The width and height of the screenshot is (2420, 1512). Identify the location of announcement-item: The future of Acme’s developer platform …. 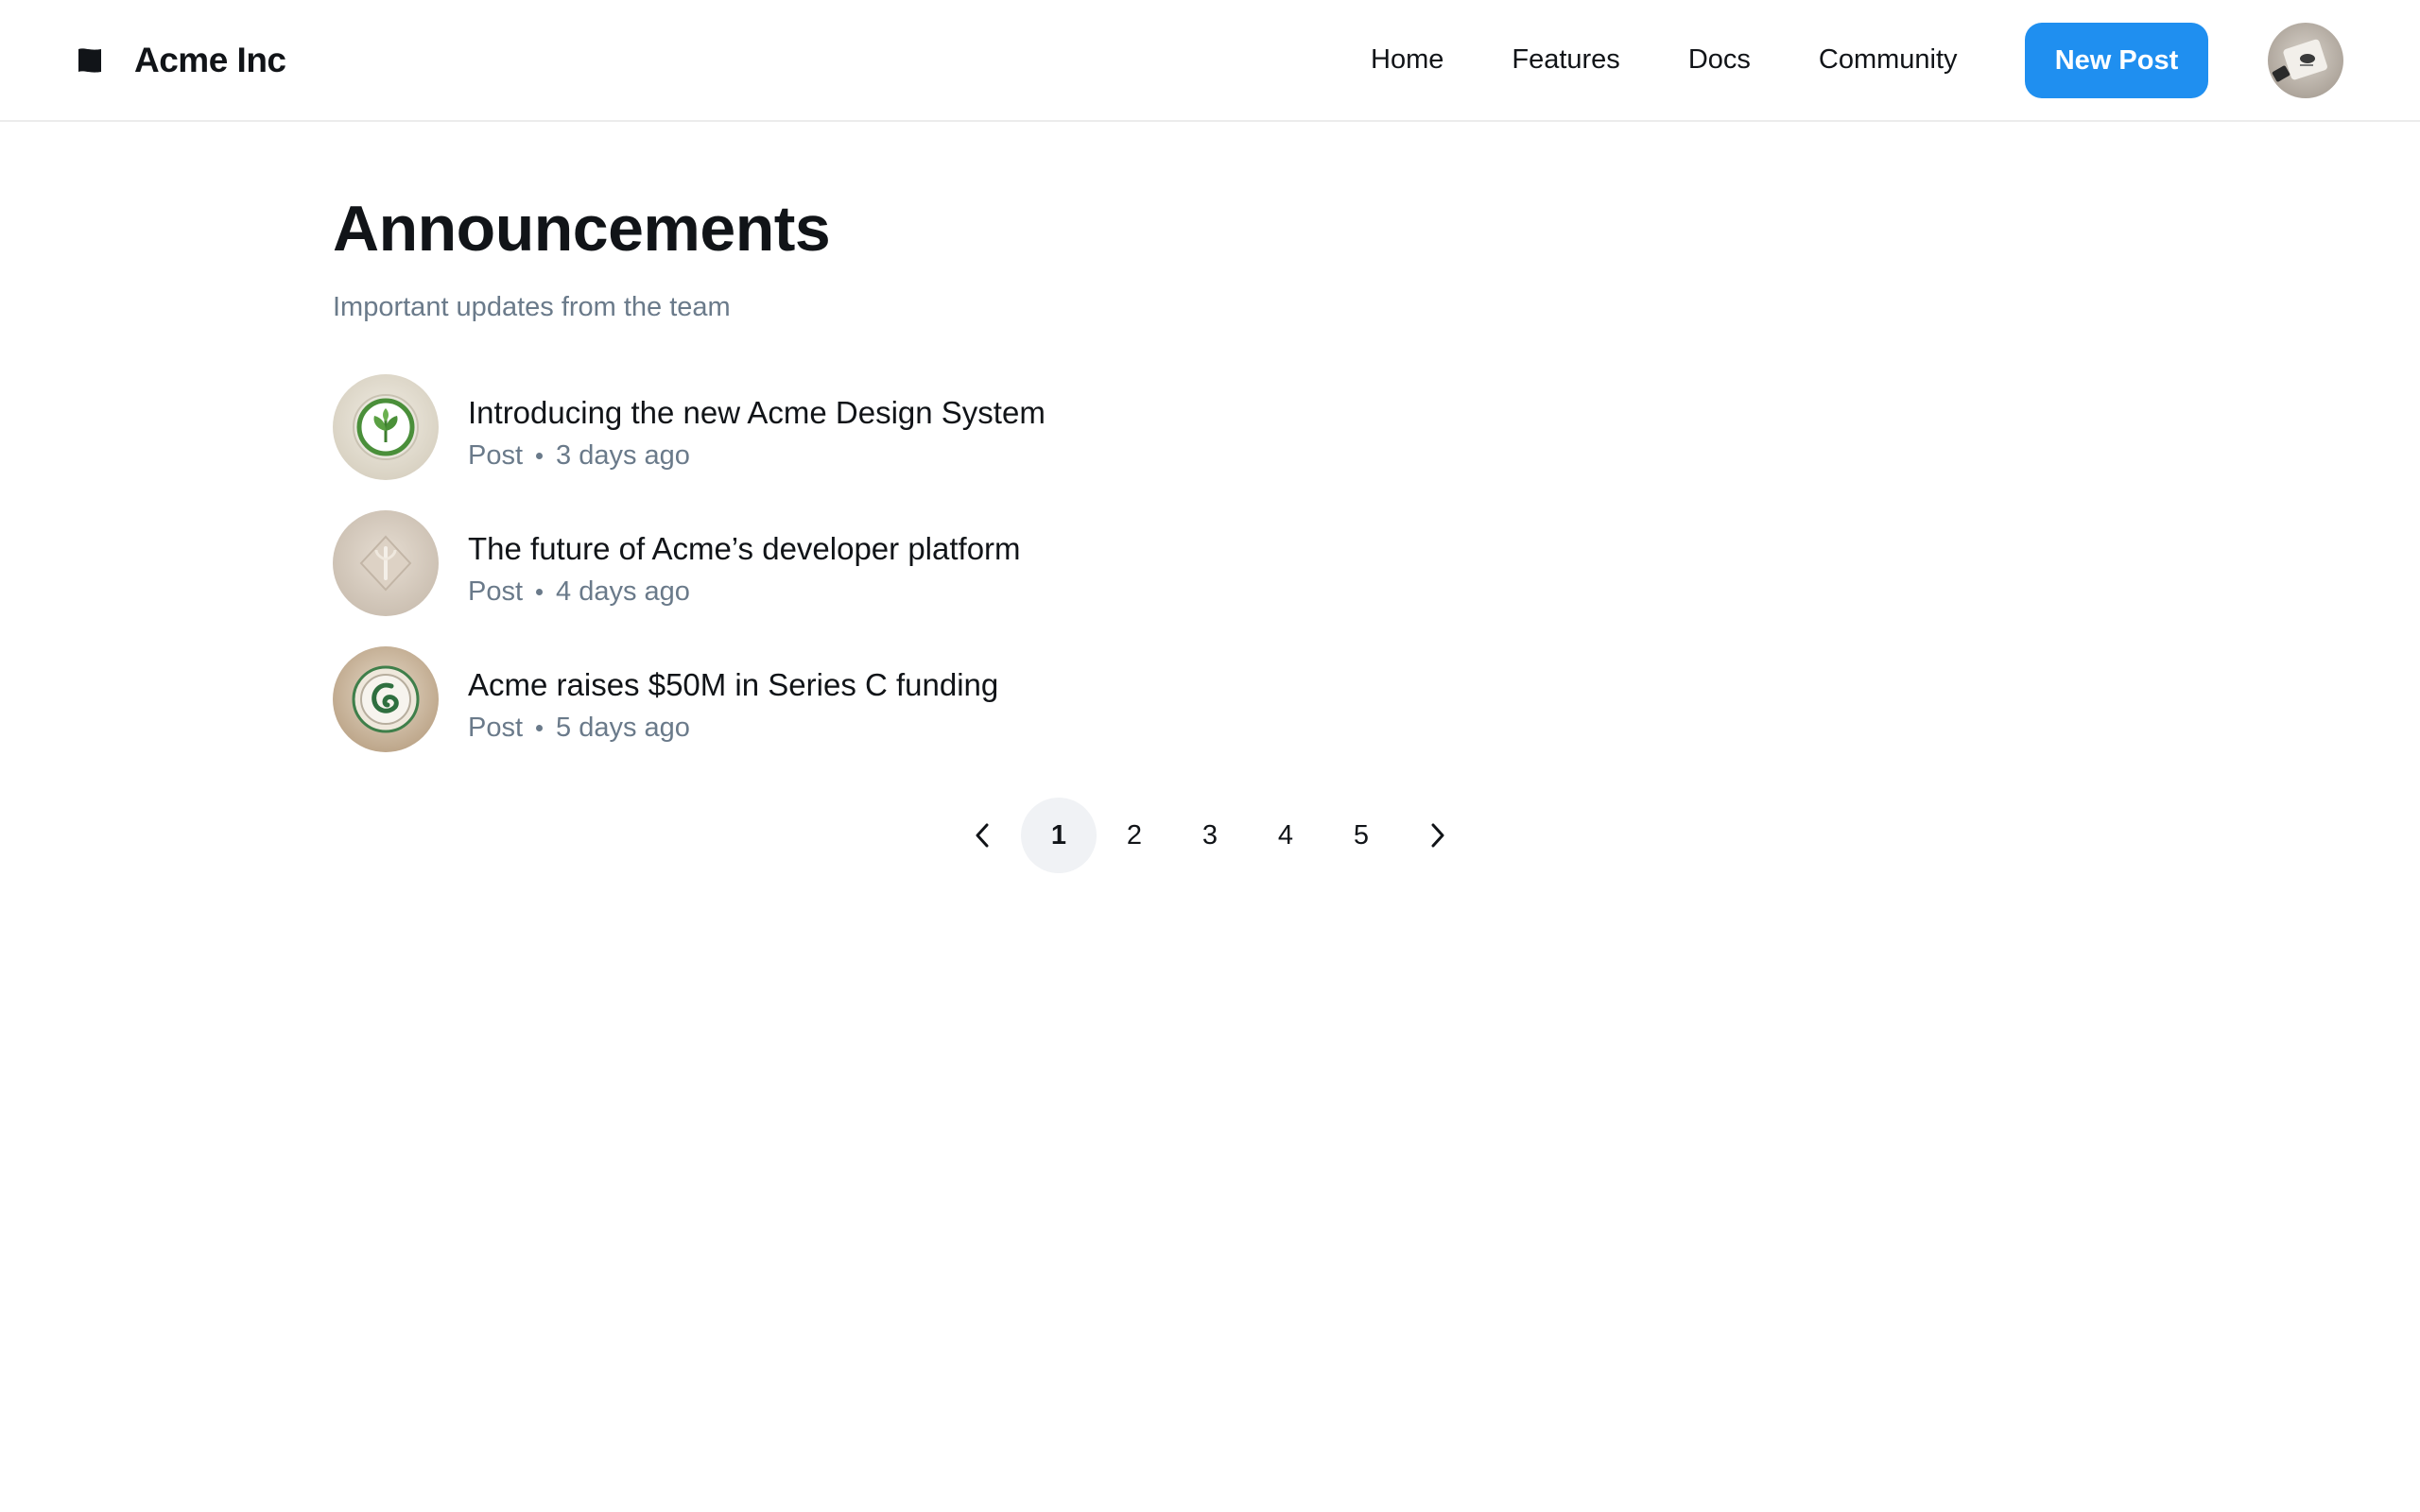
(900, 563).